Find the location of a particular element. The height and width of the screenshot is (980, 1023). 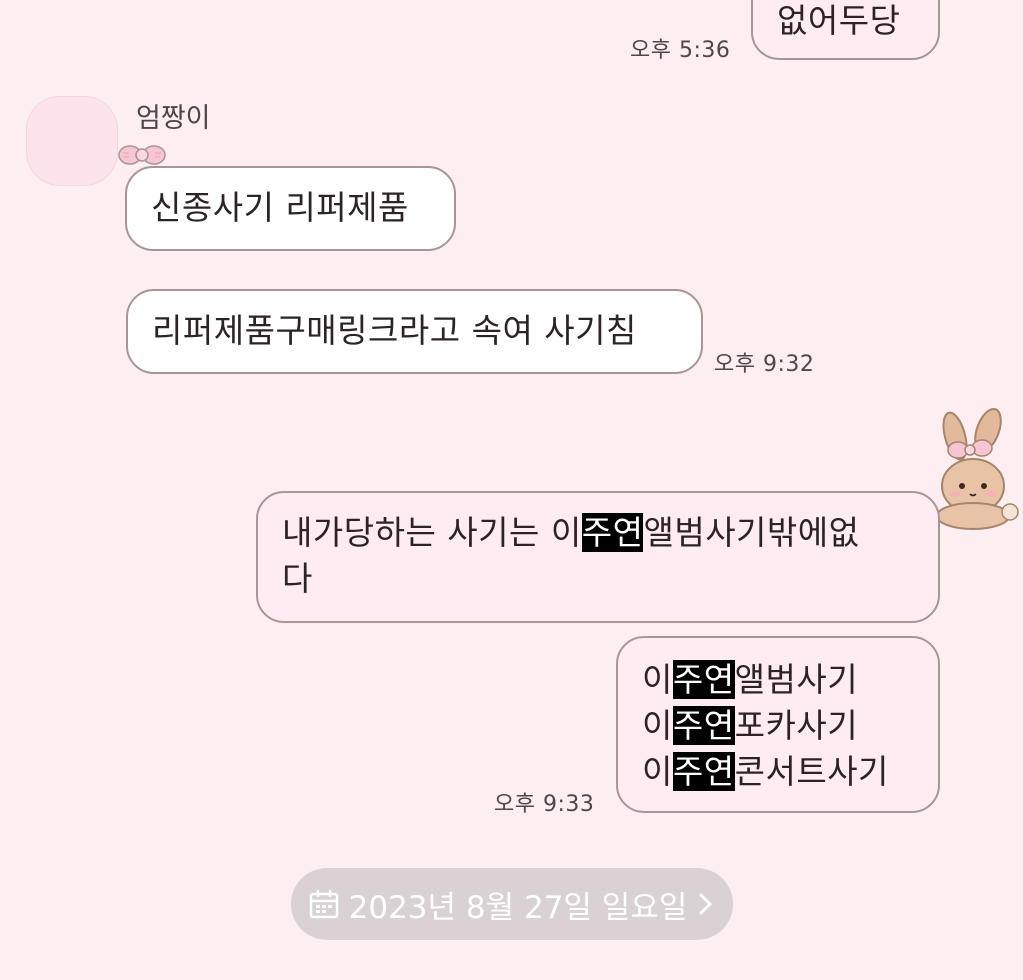

calendar-icon is located at coordinates (323, 904).